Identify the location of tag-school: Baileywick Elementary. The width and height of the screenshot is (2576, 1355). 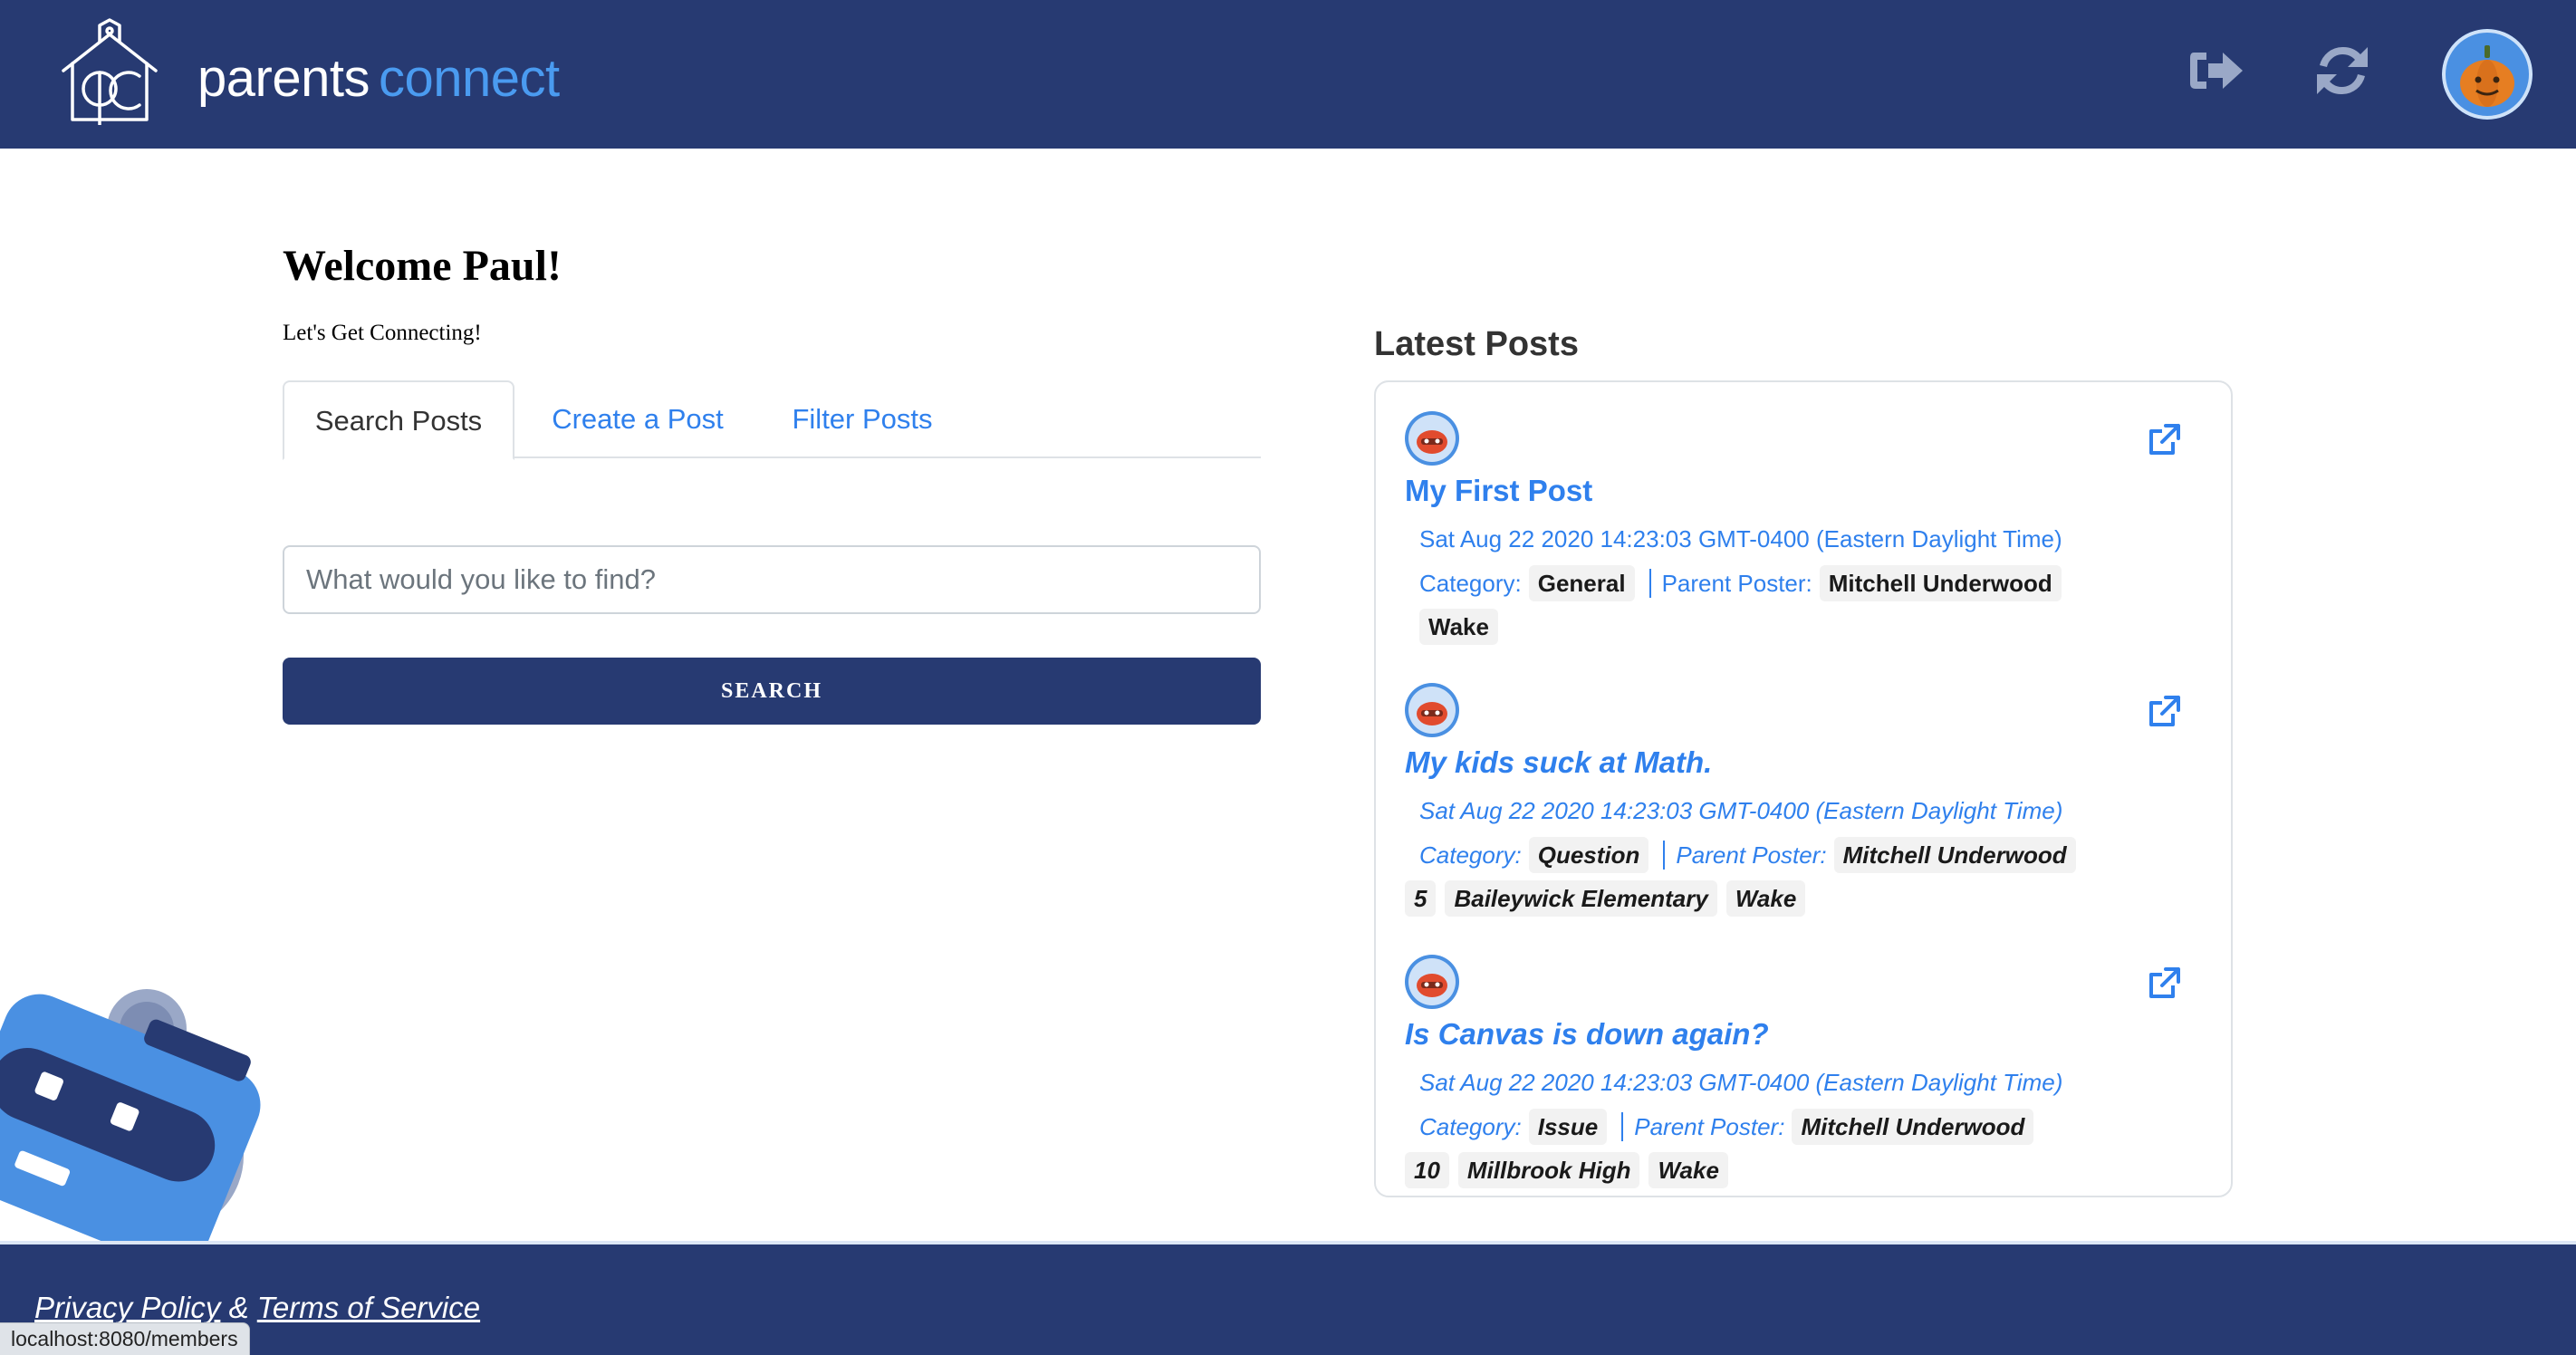
(1581, 898).